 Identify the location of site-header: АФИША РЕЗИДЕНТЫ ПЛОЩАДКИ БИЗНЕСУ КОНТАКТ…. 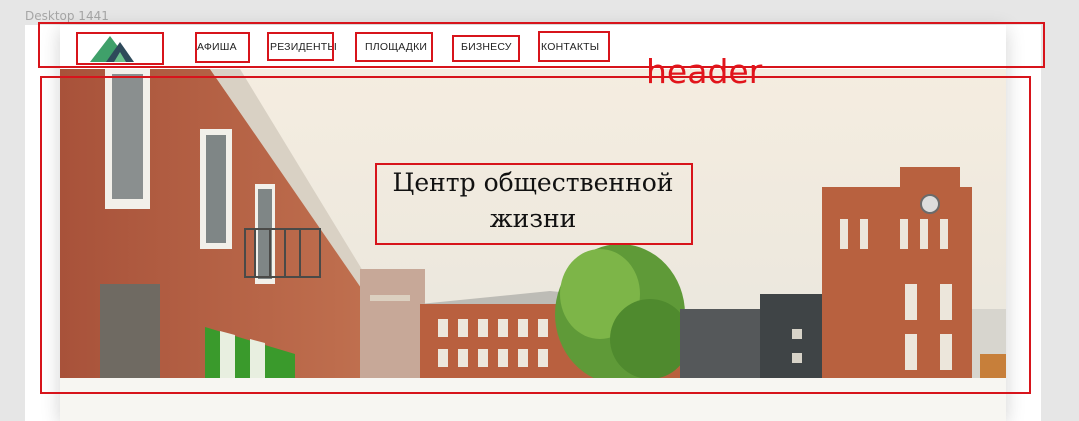
(533, 47).